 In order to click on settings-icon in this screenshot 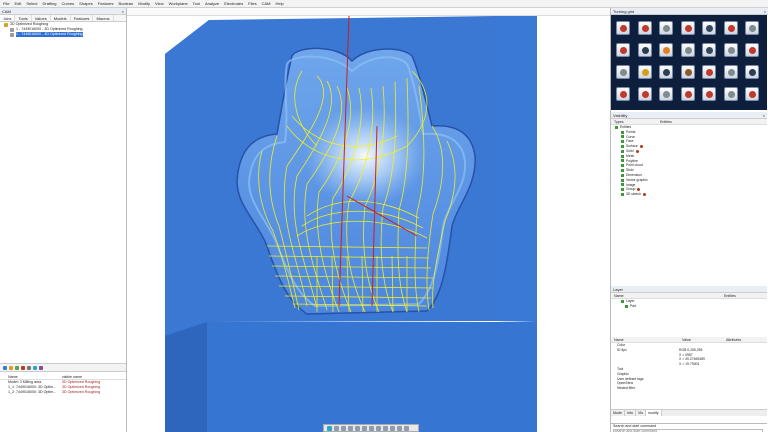, I will do `click(29, 367)`.